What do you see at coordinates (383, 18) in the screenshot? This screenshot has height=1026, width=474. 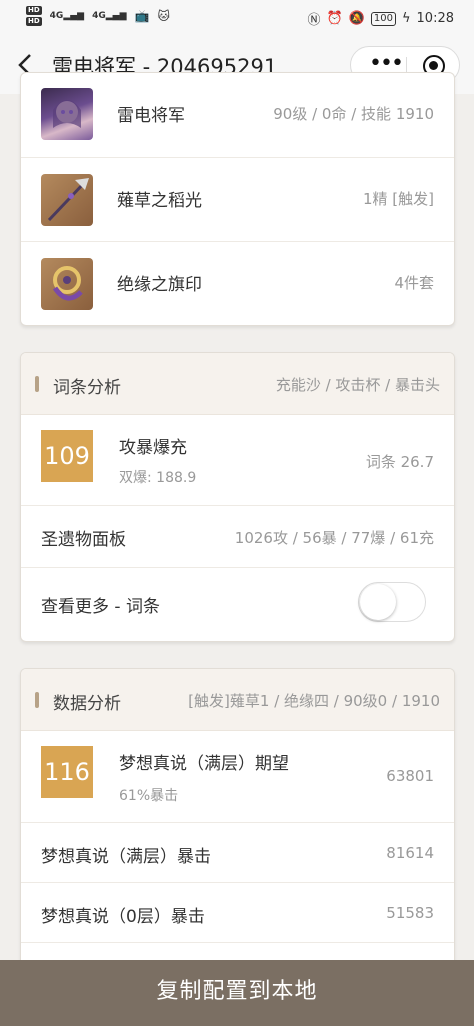 I see `battery-icon: 100` at bounding box center [383, 18].